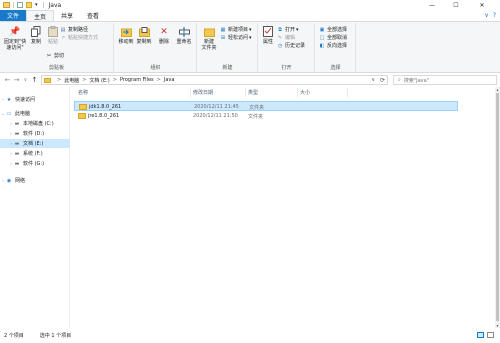 This screenshot has width=500, height=343. Describe the element at coordinates (126, 42) in the screenshot. I see `move-to-label: 移动到` at that location.